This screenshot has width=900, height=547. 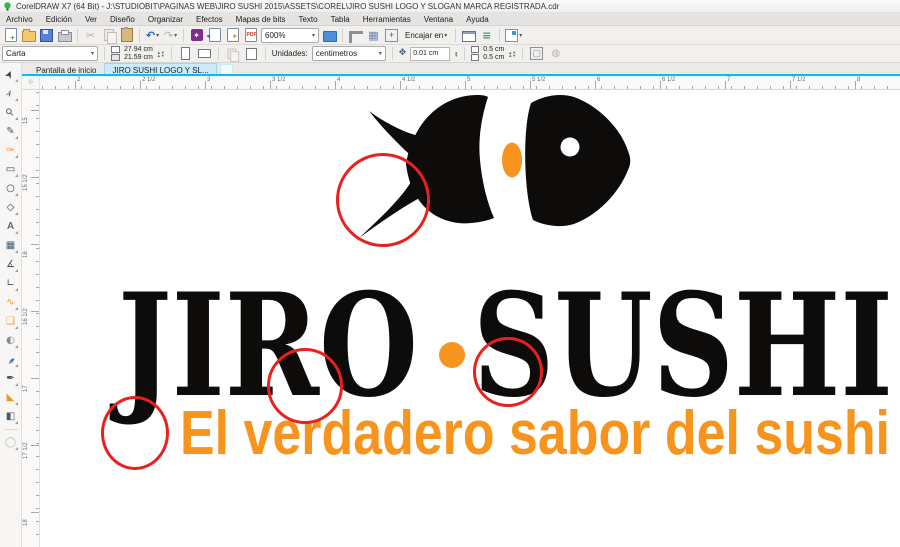 What do you see at coordinates (329, 35) in the screenshot?
I see `full-screen-preview-icon` at bounding box center [329, 35].